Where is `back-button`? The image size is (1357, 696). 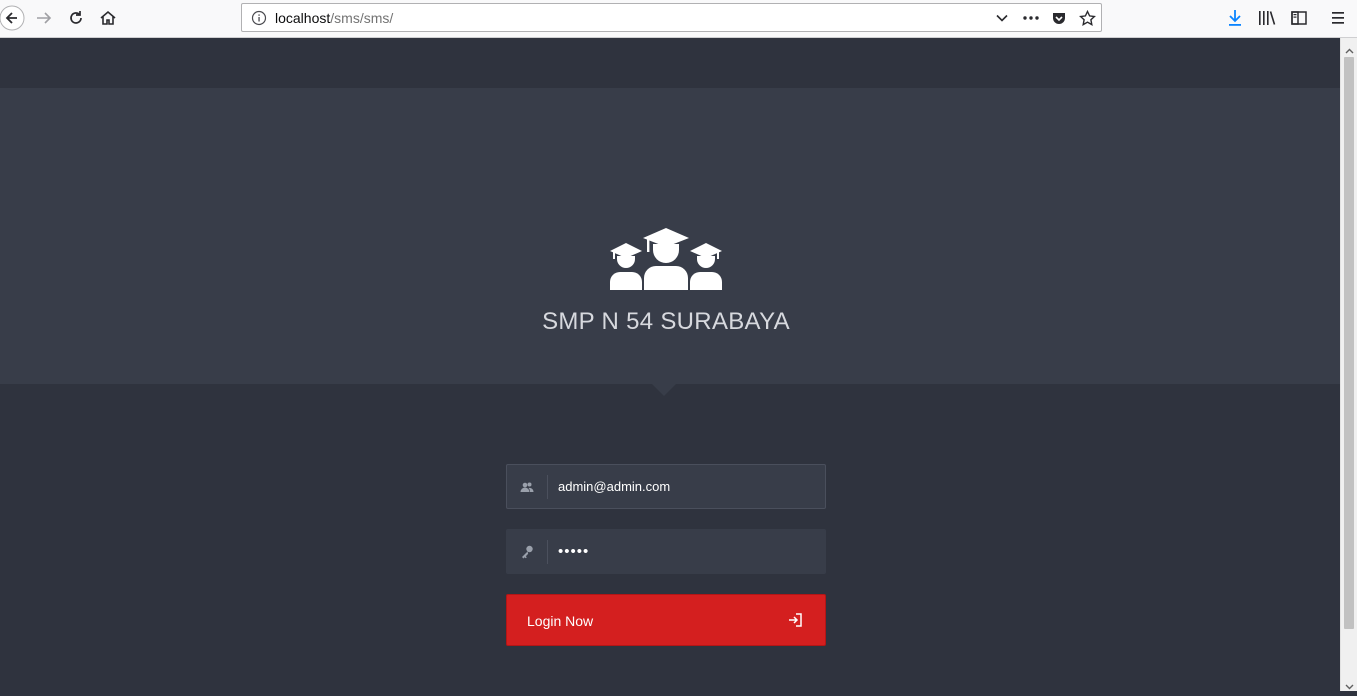 back-button is located at coordinates (13, 18).